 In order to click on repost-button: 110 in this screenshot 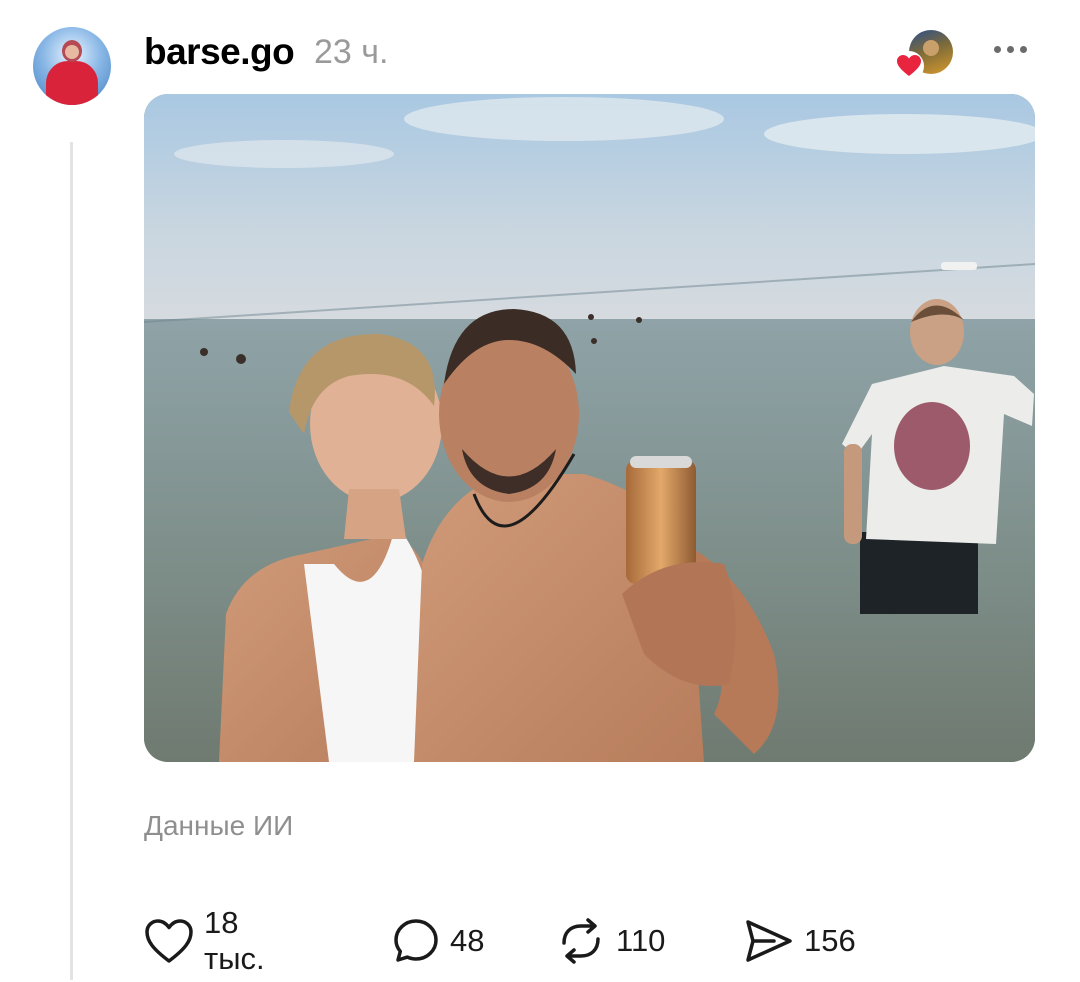, I will do `click(610, 941)`.